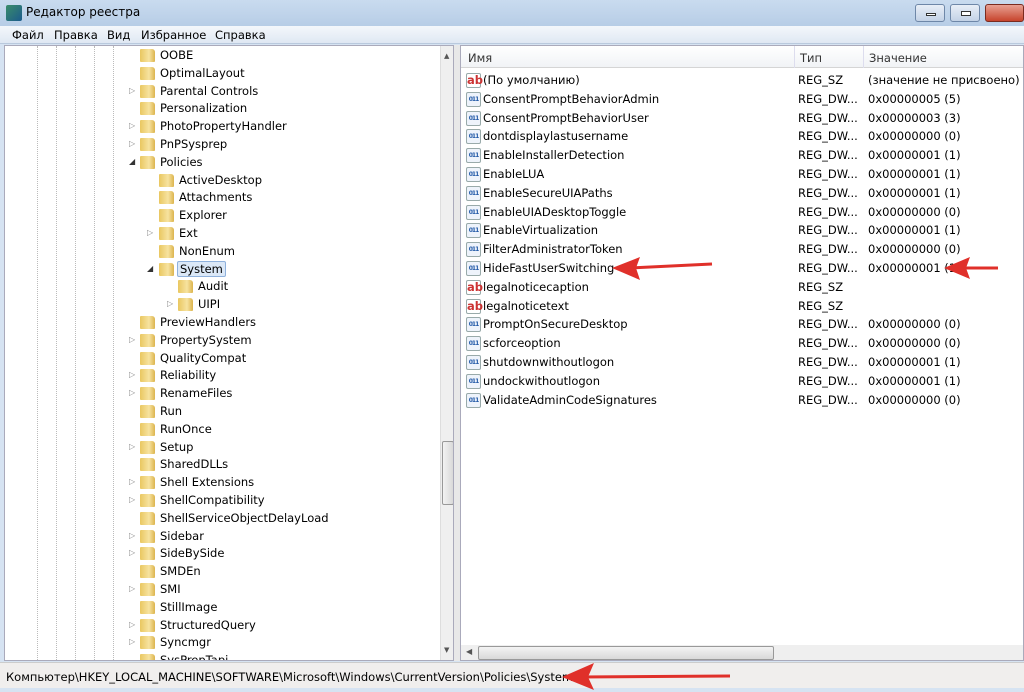 Image resolution: width=1024 pixels, height=692 pixels. I want to click on maximize-button, so click(965, 13).